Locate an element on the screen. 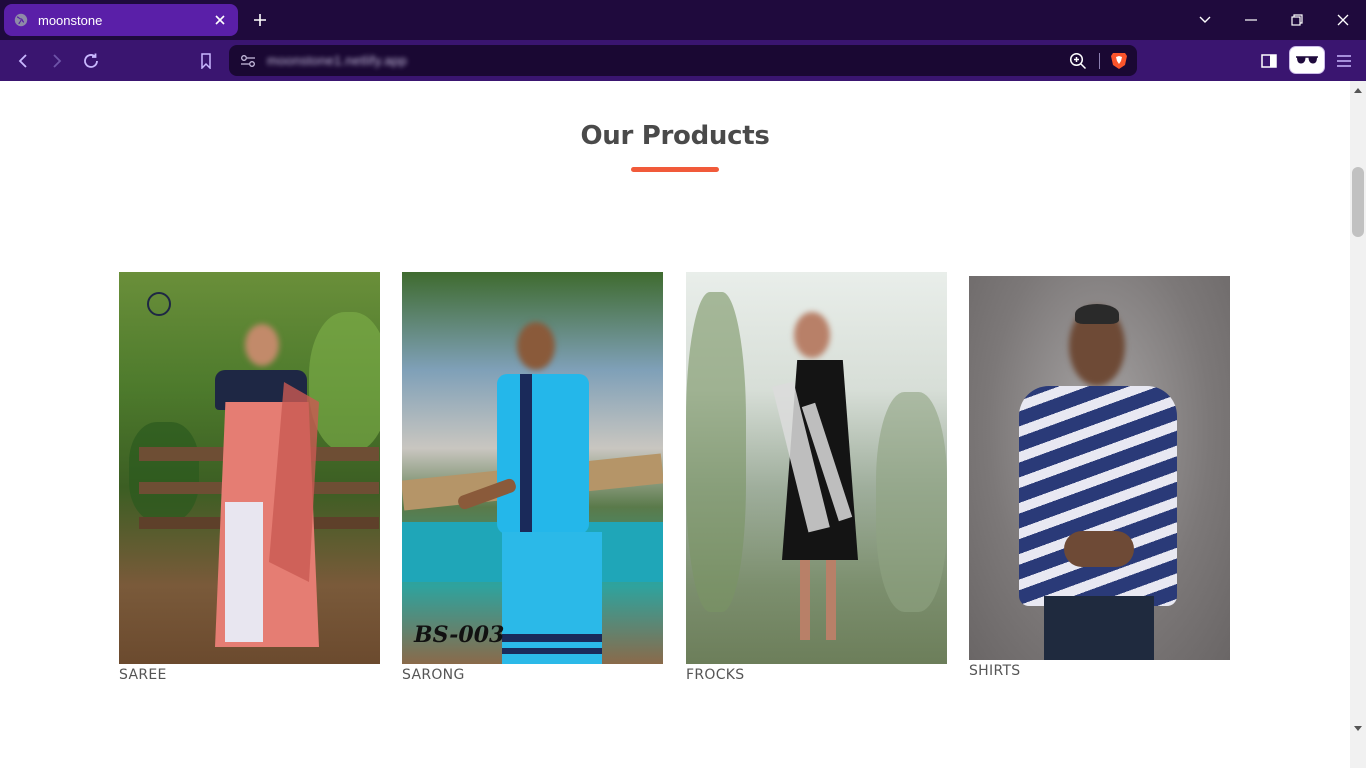 This screenshot has height=768, width=1366. scroll-down-arrow-icon is located at coordinates (1358, 728).